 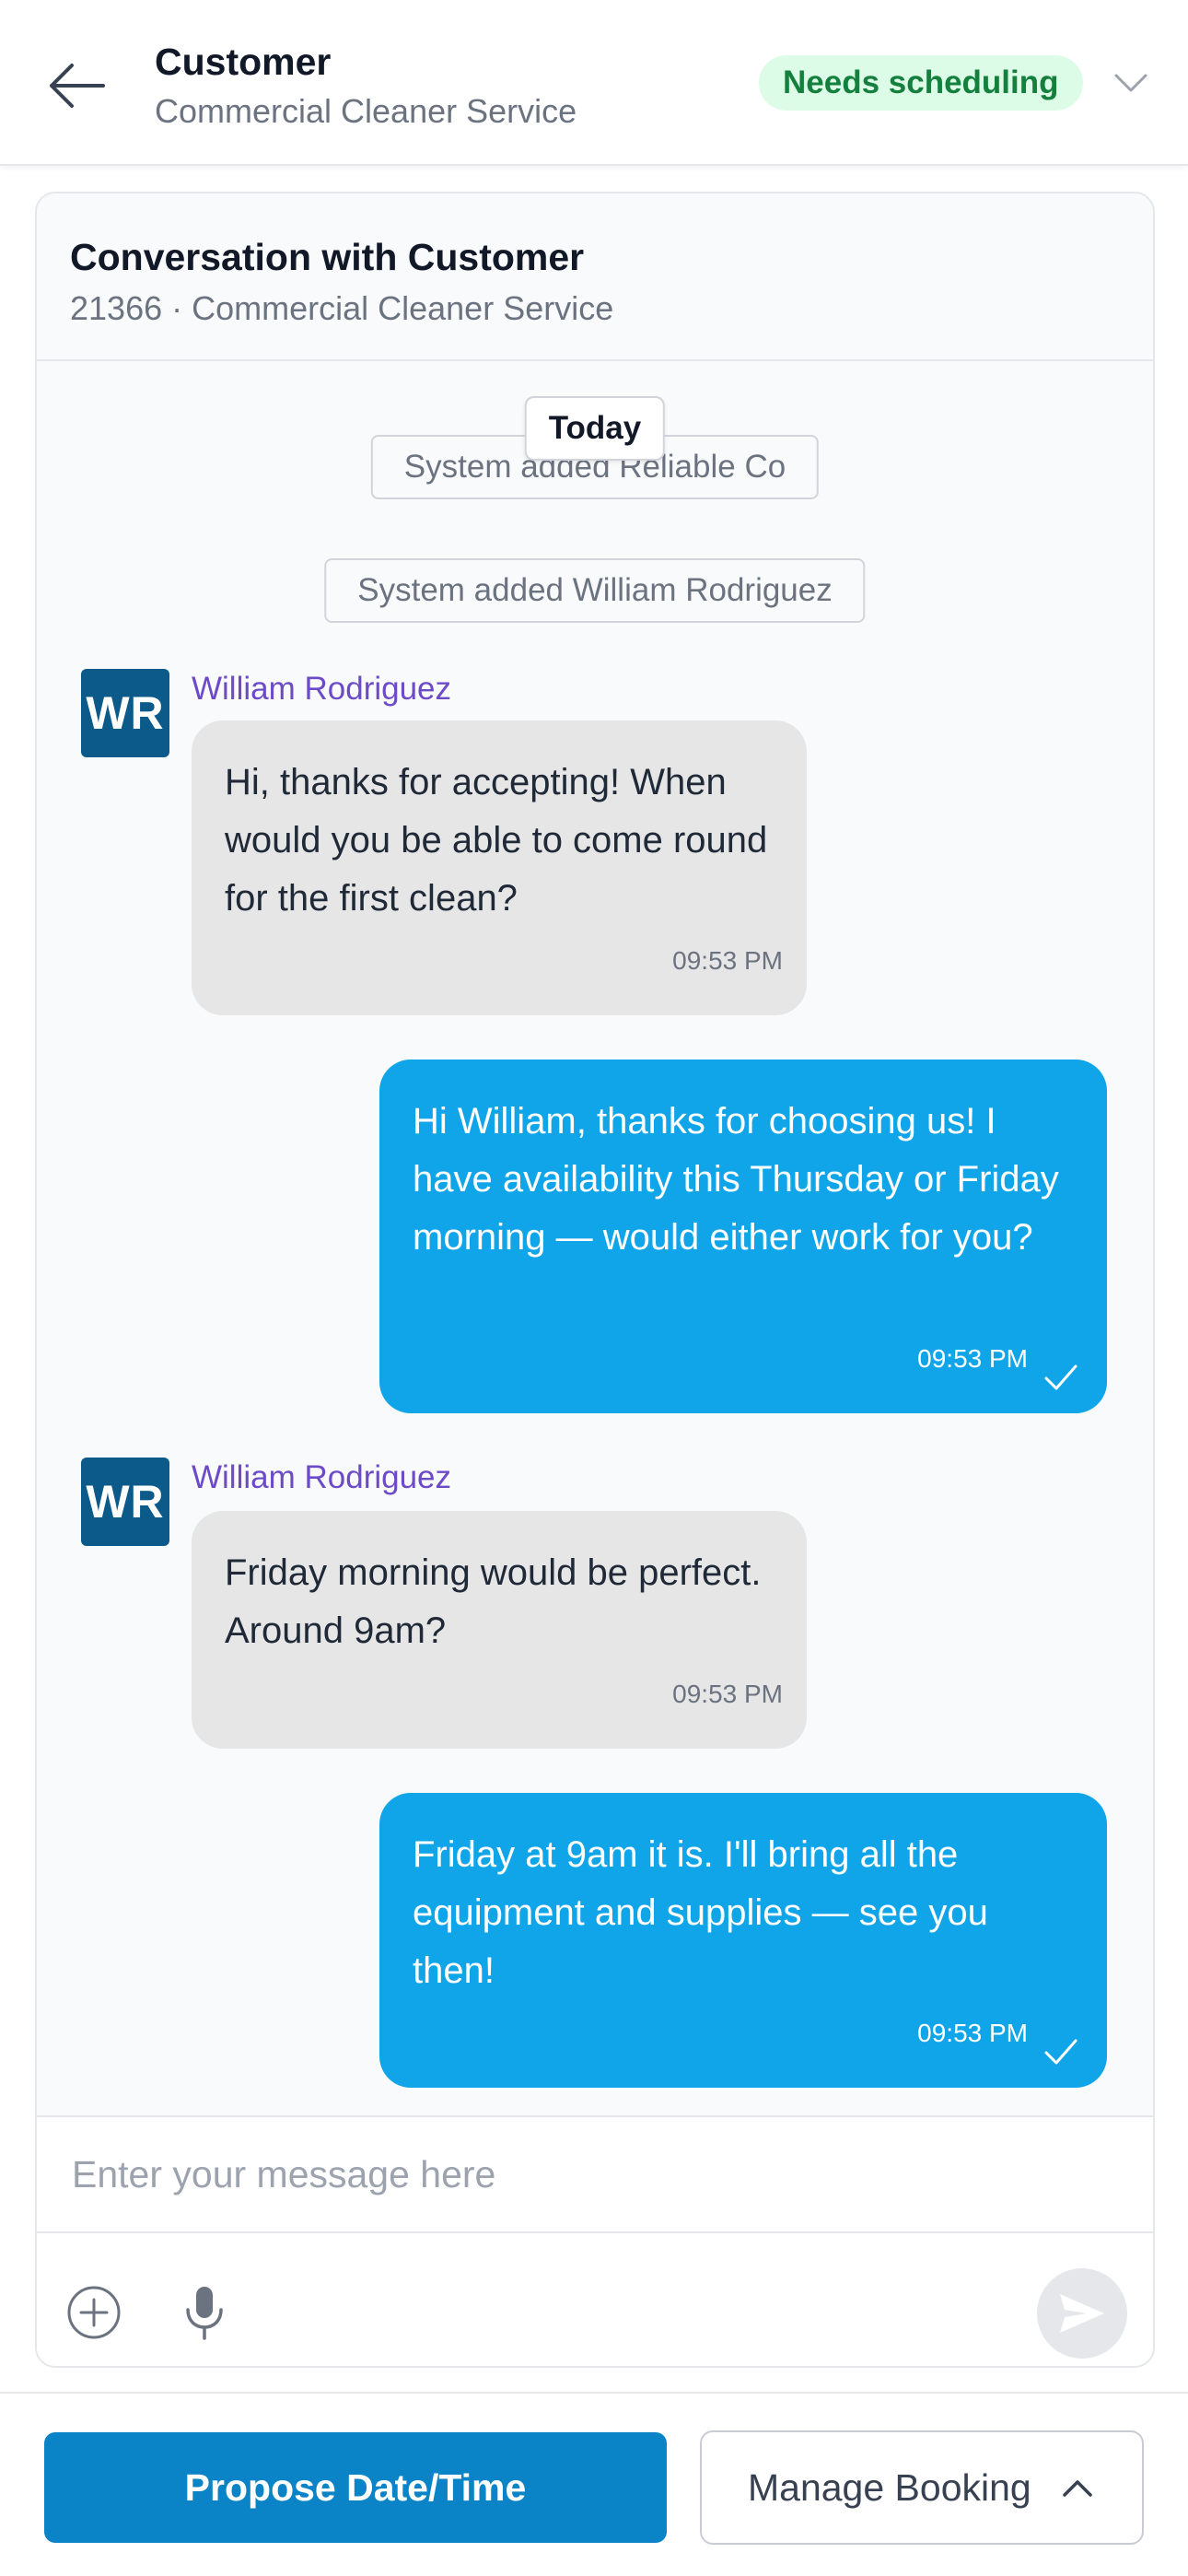 I want to click on system-event: System added William Rodriguez, so click(x=595, y=590).